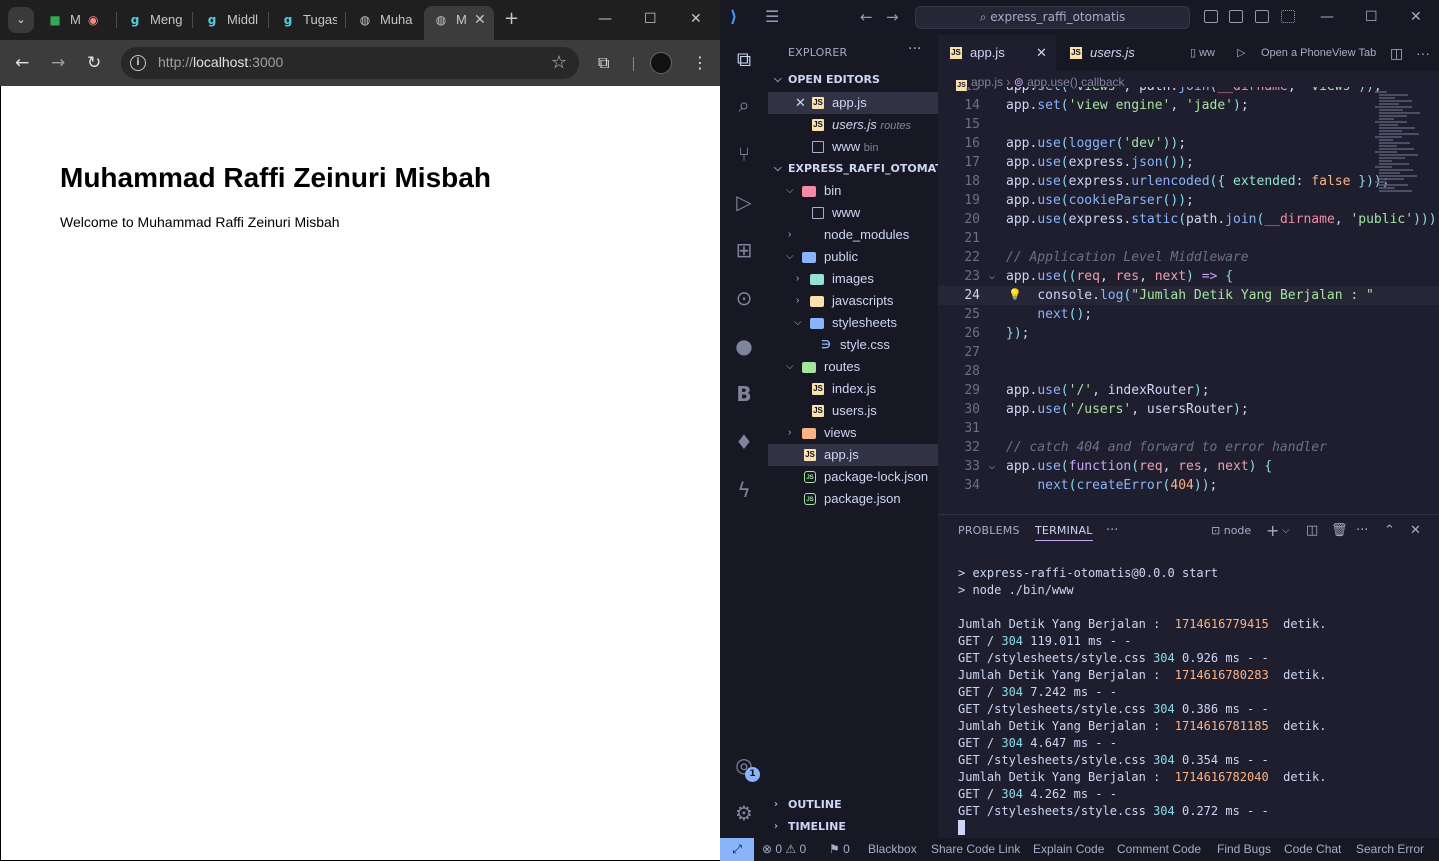 The width and height of the screenshot is (1439, 861). Describe the element at coordinates (744, 394) in the screenshot. I see `blackbox-icon: B` at that location.